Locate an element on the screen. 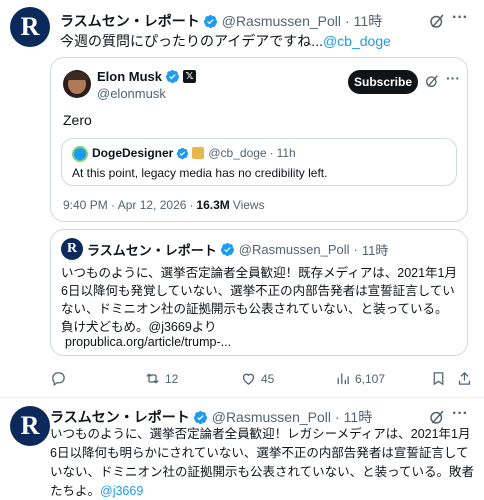  subscribe-button: Subscribe is located at coordinates (383, 82).